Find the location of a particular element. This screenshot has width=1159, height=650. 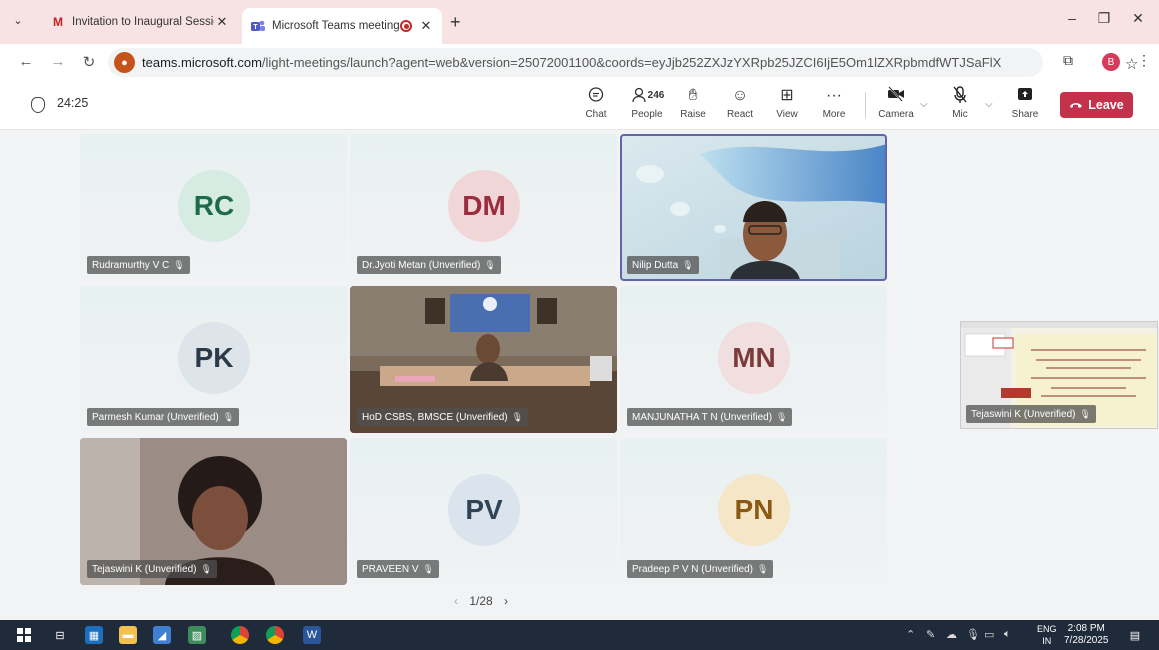

reload-button: ↻ is located at coordinates (89, 62).